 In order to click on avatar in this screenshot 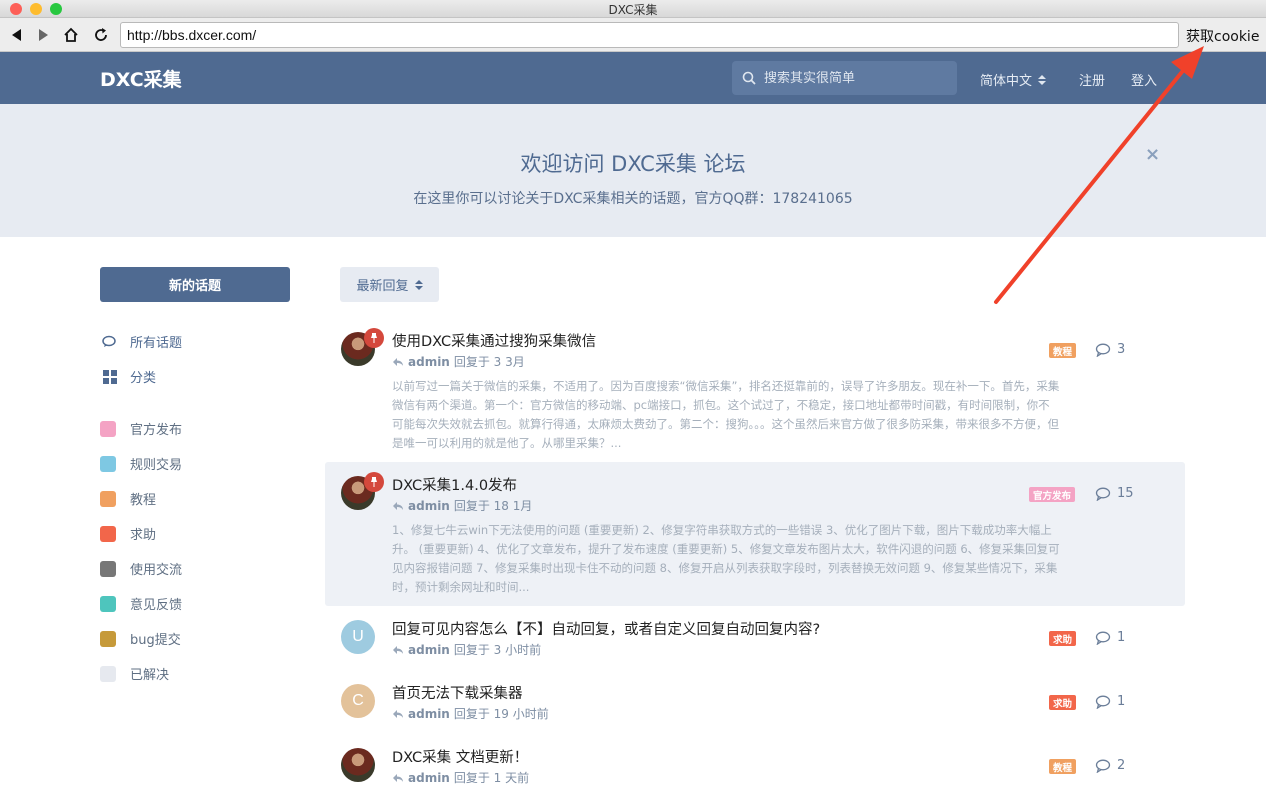, I will do `click(358, 765)`.